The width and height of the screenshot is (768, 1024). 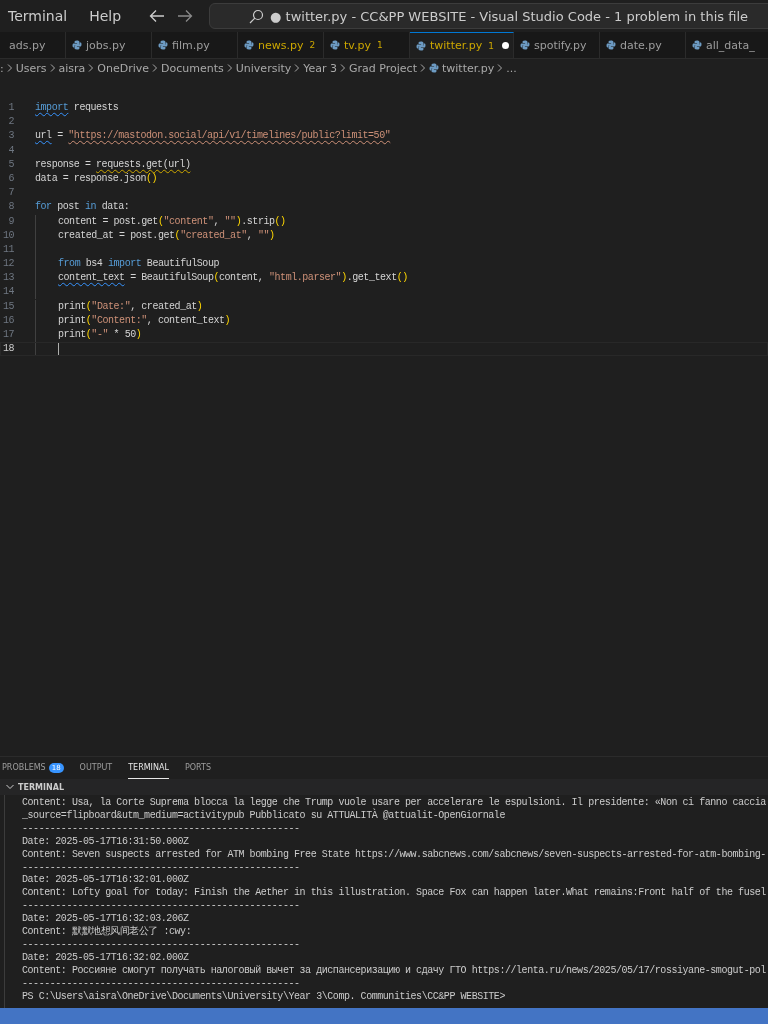 I want to click on line-number: 10, so click(x=7, y=235).